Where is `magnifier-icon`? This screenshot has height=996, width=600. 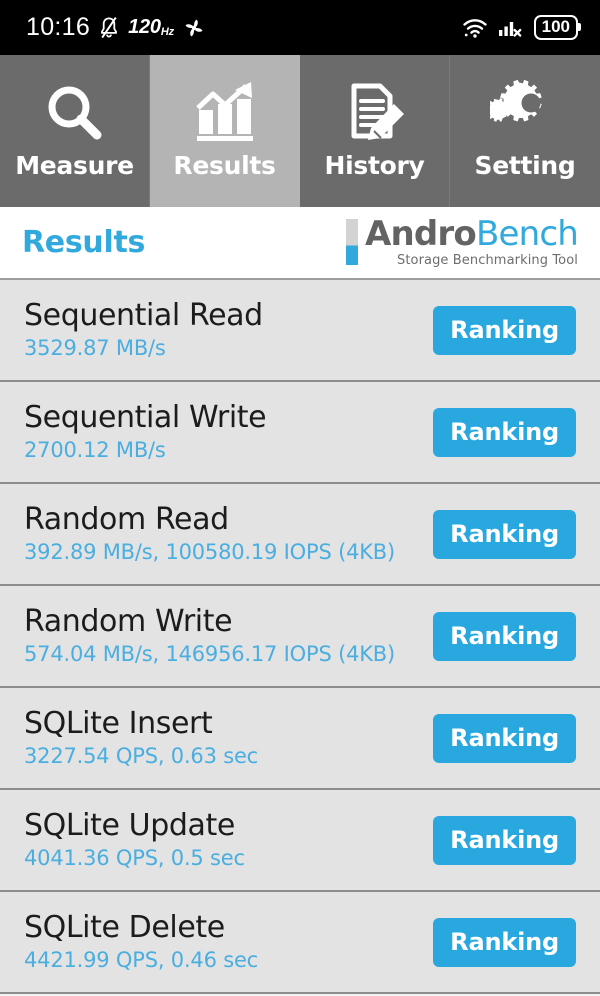
magnifier-icon is located at coordinates (75, 113).